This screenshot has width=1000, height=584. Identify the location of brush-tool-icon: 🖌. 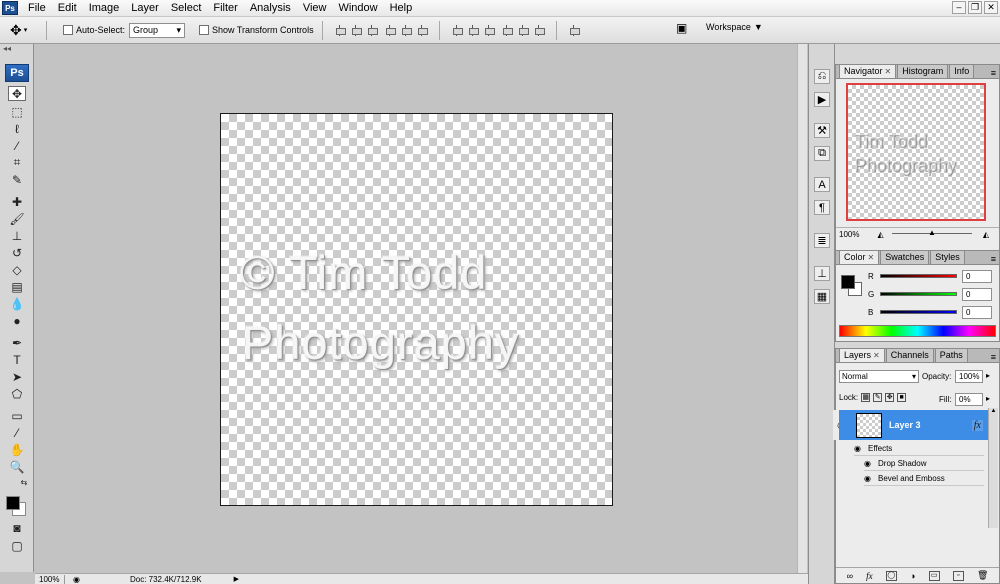
(17, 218).